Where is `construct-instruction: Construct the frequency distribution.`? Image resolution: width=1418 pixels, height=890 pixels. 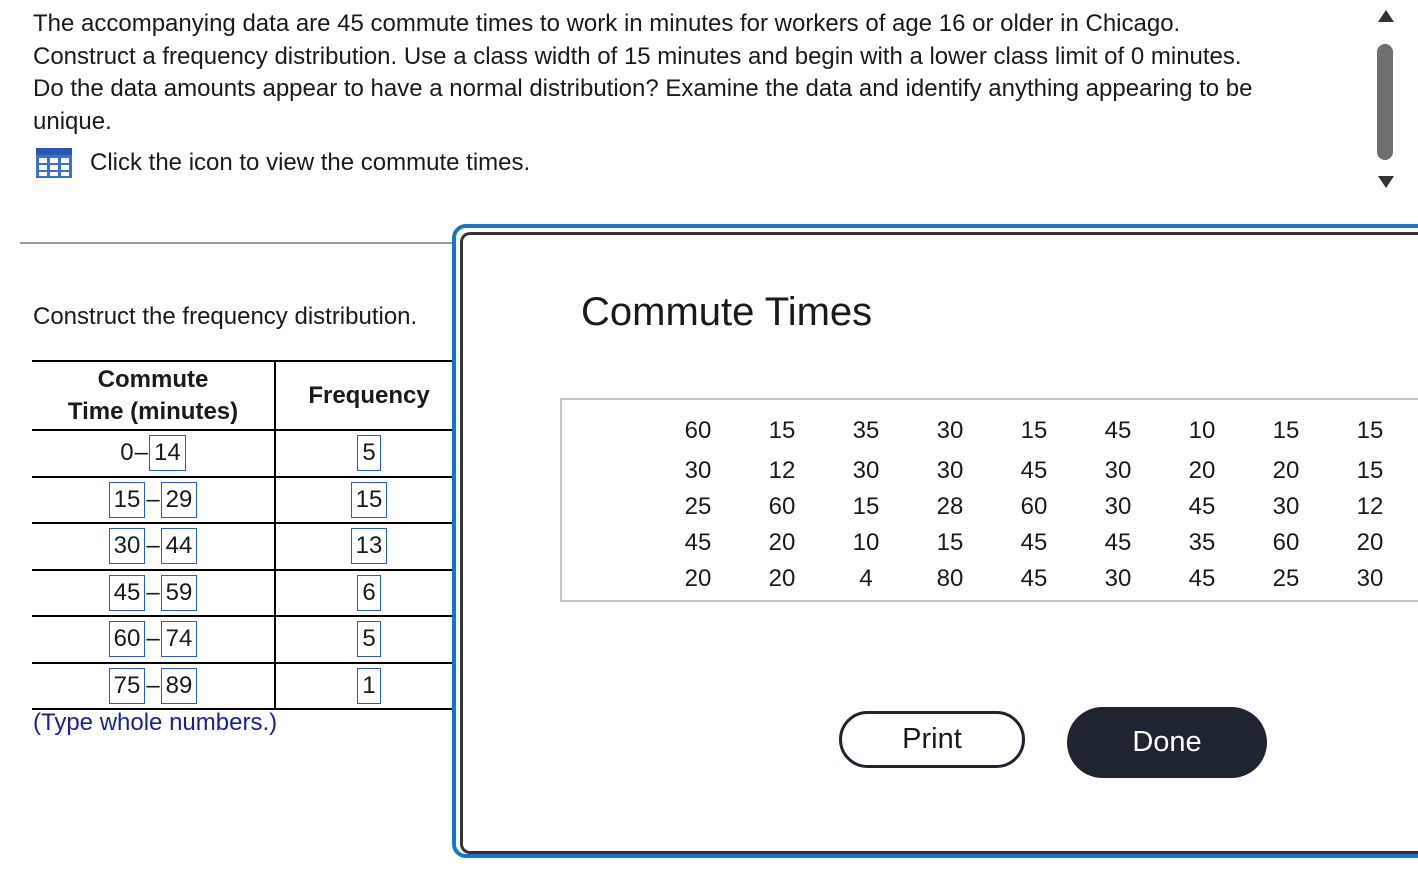
construct-instruction: Construct the frequency distribution. is located at coordinates (225, 316).